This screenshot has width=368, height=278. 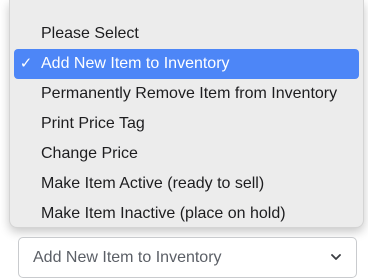 I want to click on dropdown-option-change-price: Change Price, so click(x=186, y=154).